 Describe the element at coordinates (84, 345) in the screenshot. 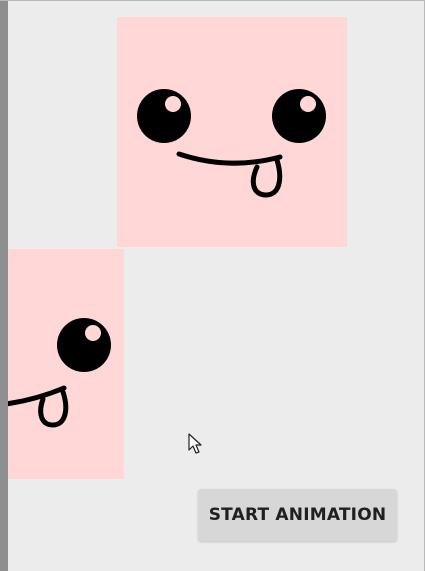

I see `visible-eye-icon` at that location.